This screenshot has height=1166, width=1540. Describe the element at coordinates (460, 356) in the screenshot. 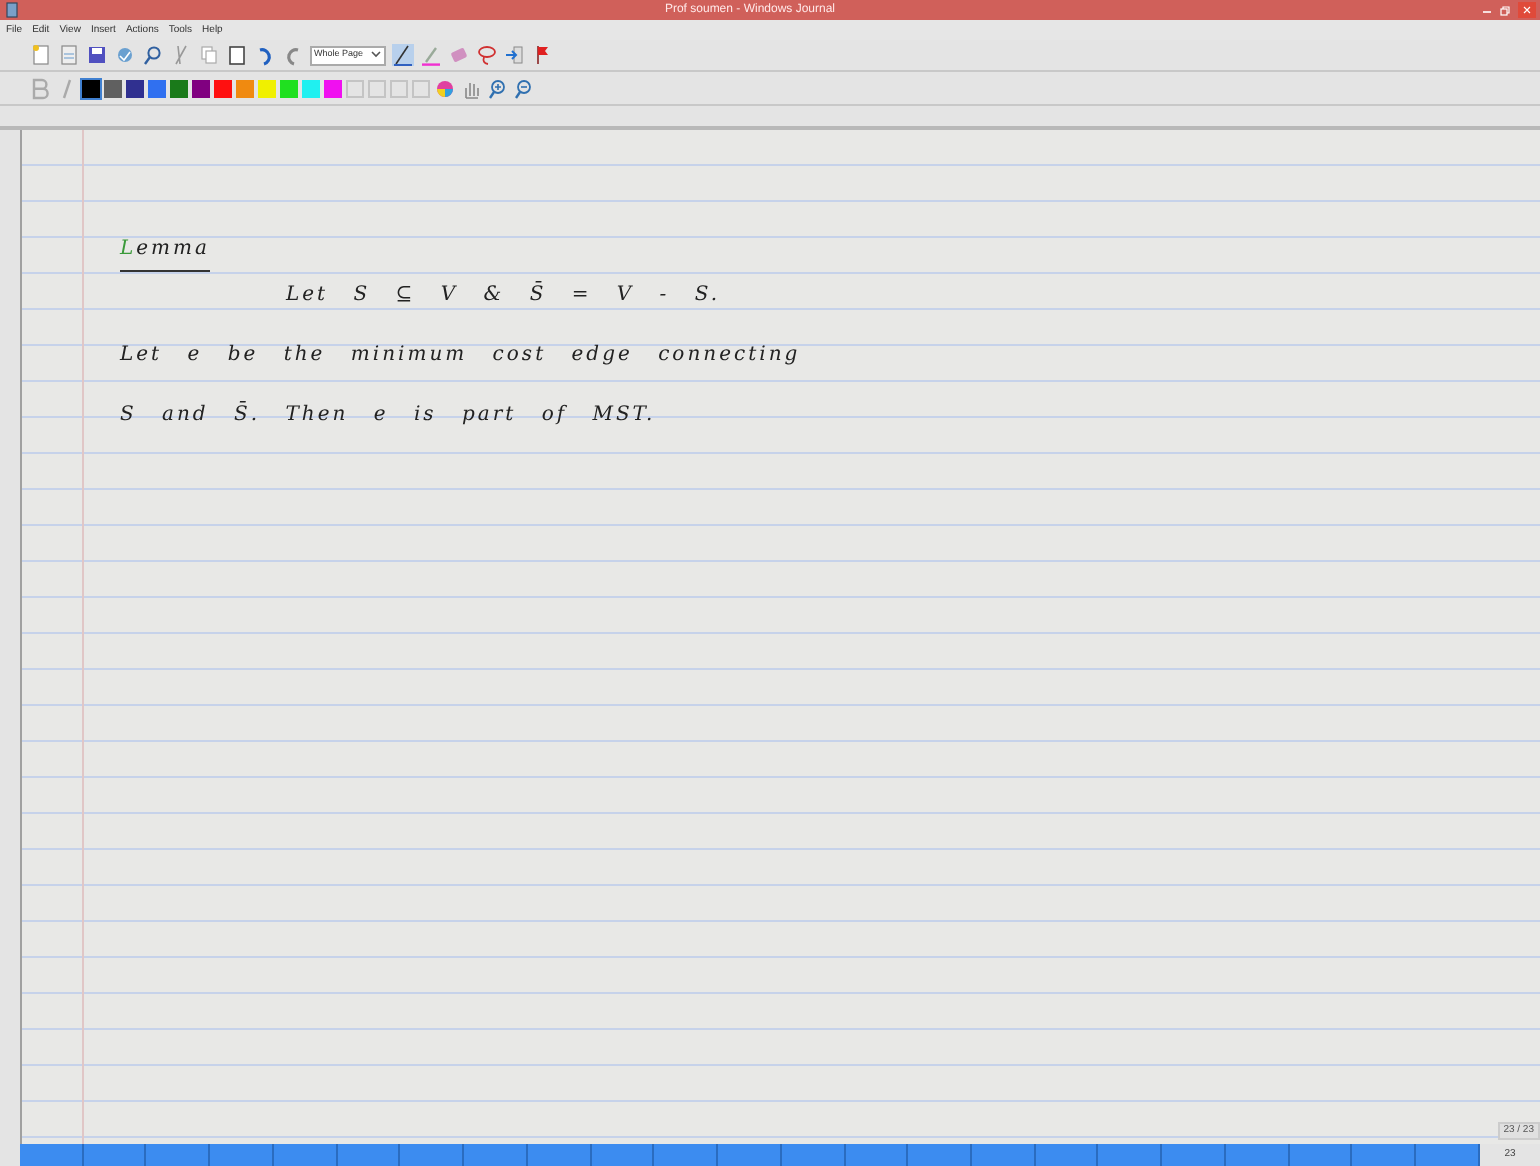

I see `handwritten-line: Let e be the minimum cost edge connecting` at that location.